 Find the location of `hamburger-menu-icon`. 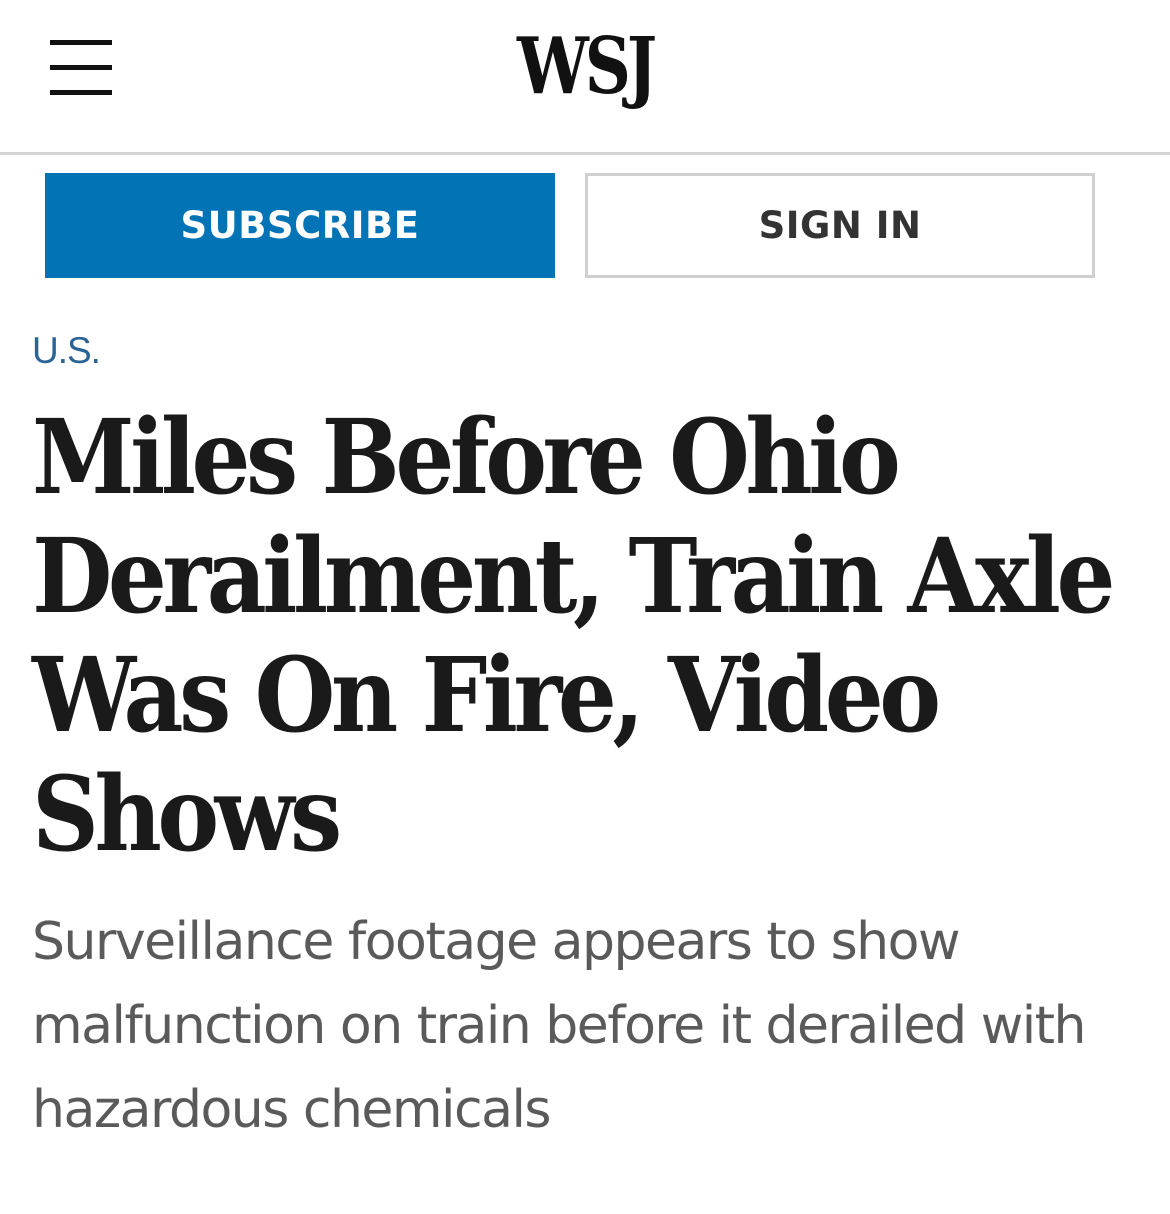

hamburger-menu-icon is located at coordinates (81, 68).